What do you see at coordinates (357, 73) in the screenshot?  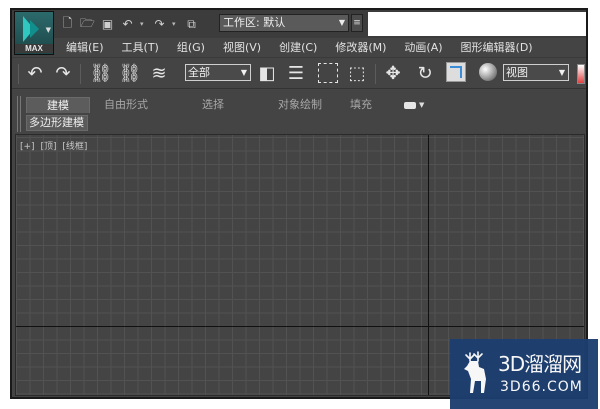 I see `window-crossing-icon: ⬚` at bounding box center [357, 73].